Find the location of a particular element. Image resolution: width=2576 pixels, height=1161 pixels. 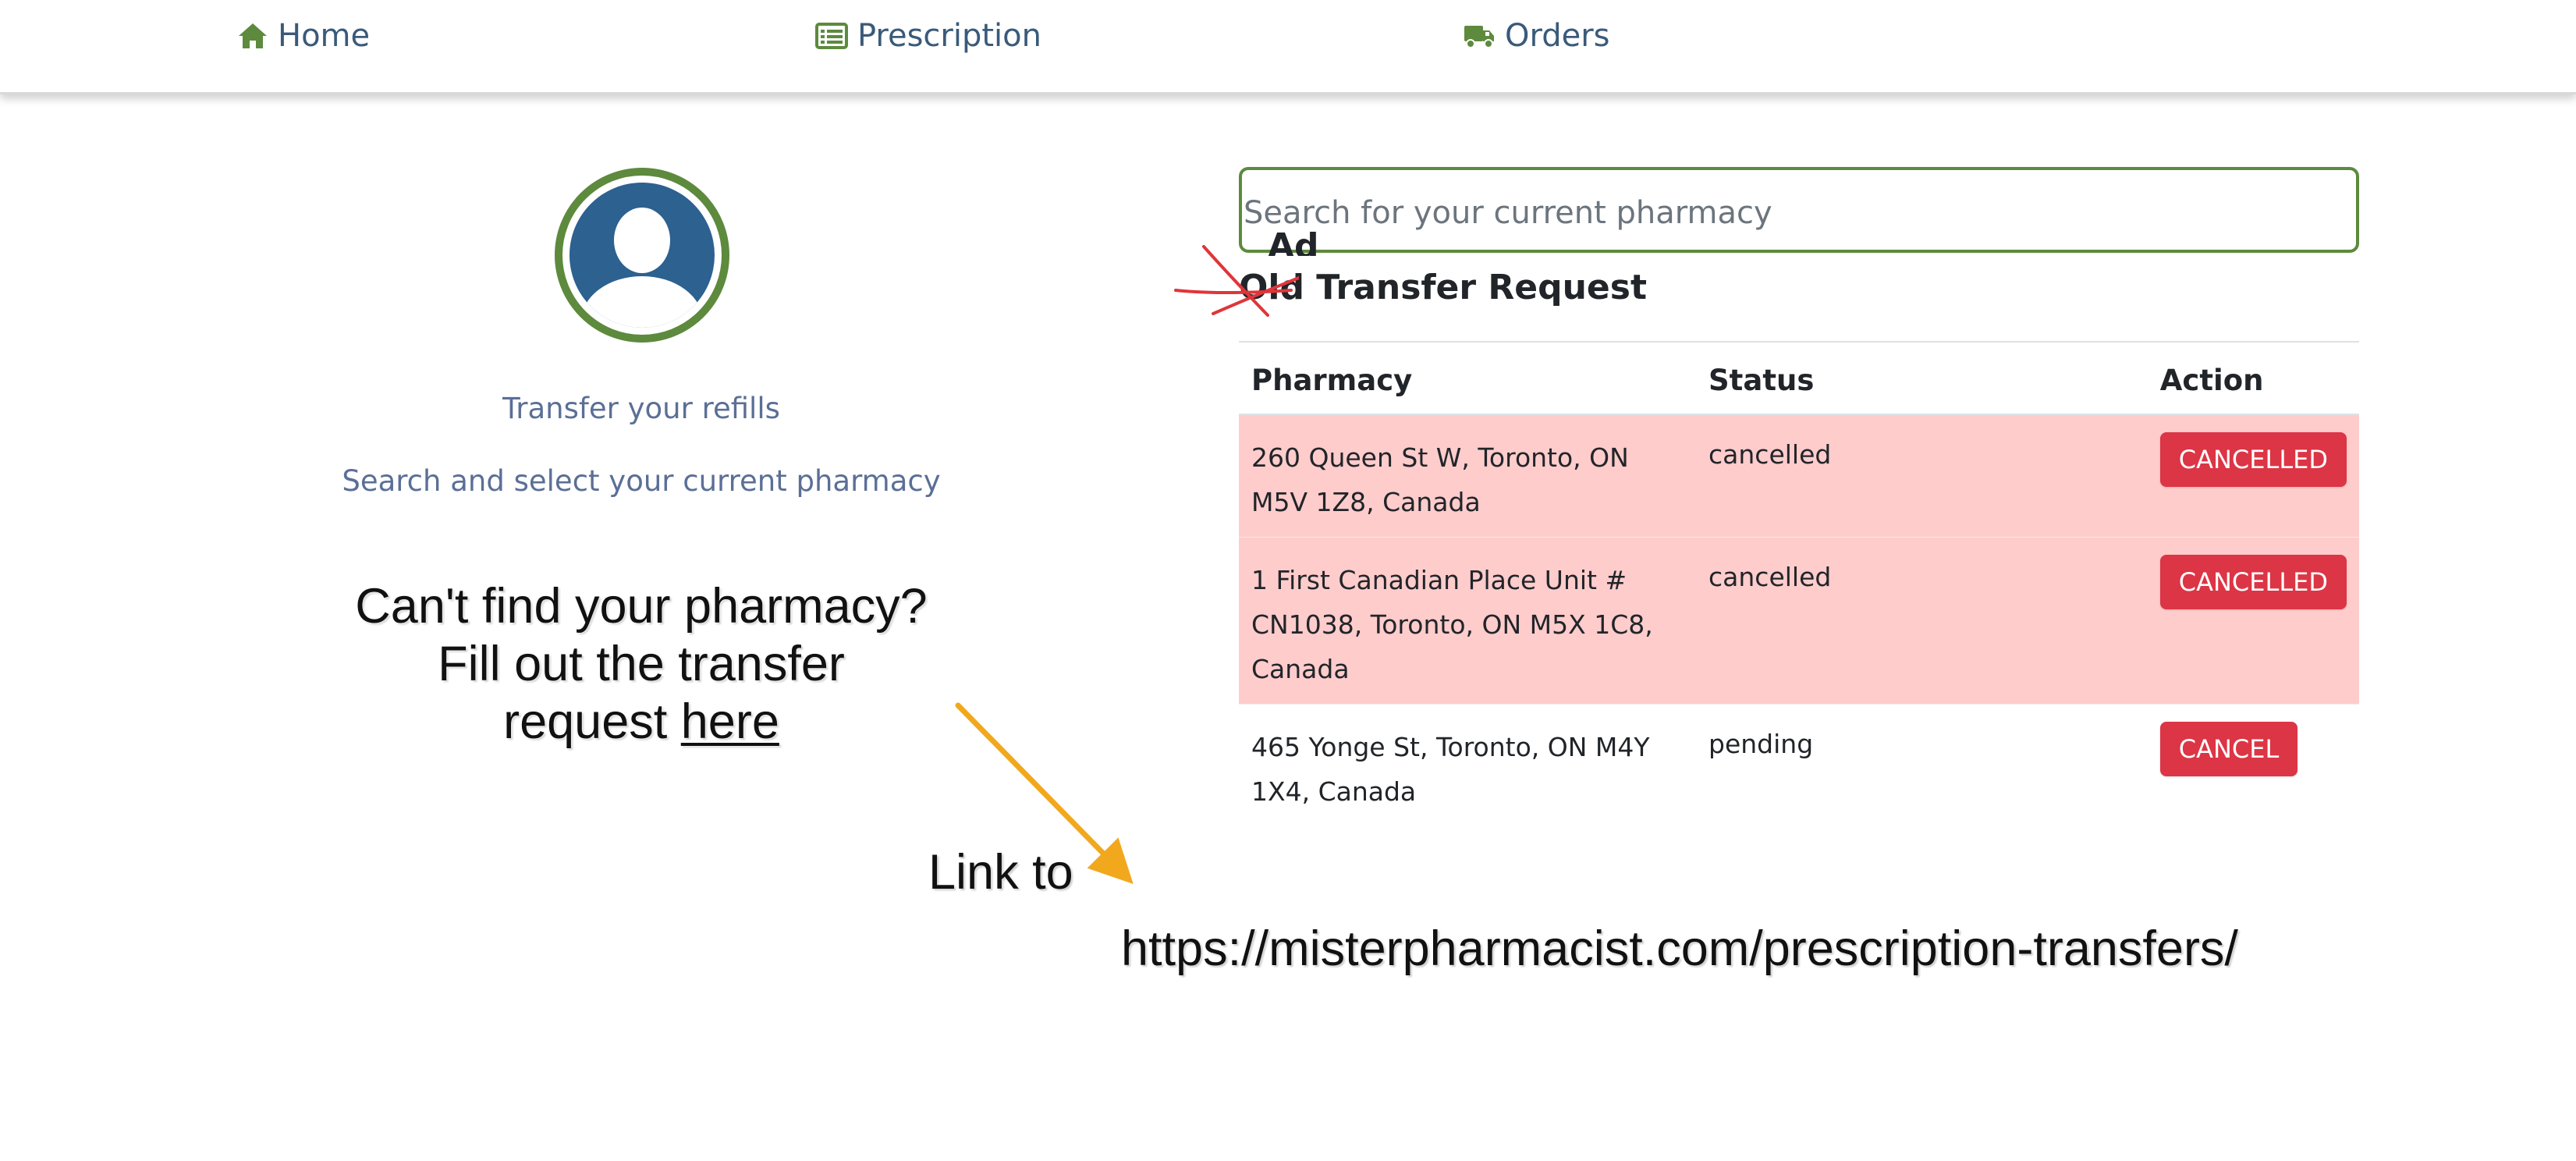

nav-orders-label: Orders is located at coordinates (1557, 36).